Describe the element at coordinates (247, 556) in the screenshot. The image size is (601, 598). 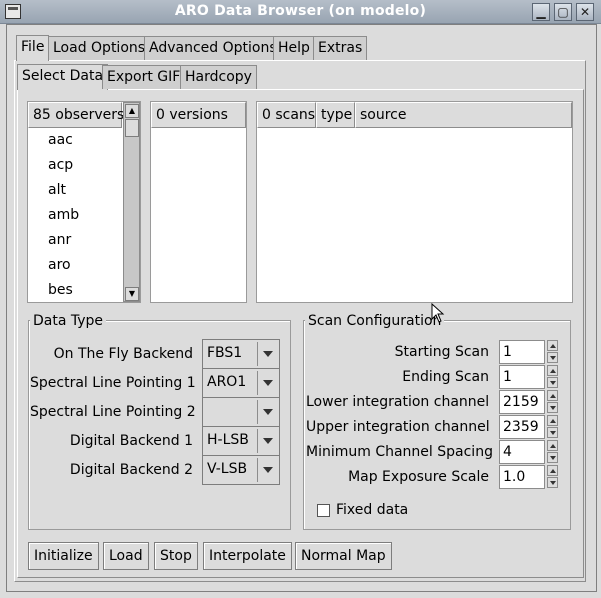
I see `interpolate-button: Interpolate` at that location.